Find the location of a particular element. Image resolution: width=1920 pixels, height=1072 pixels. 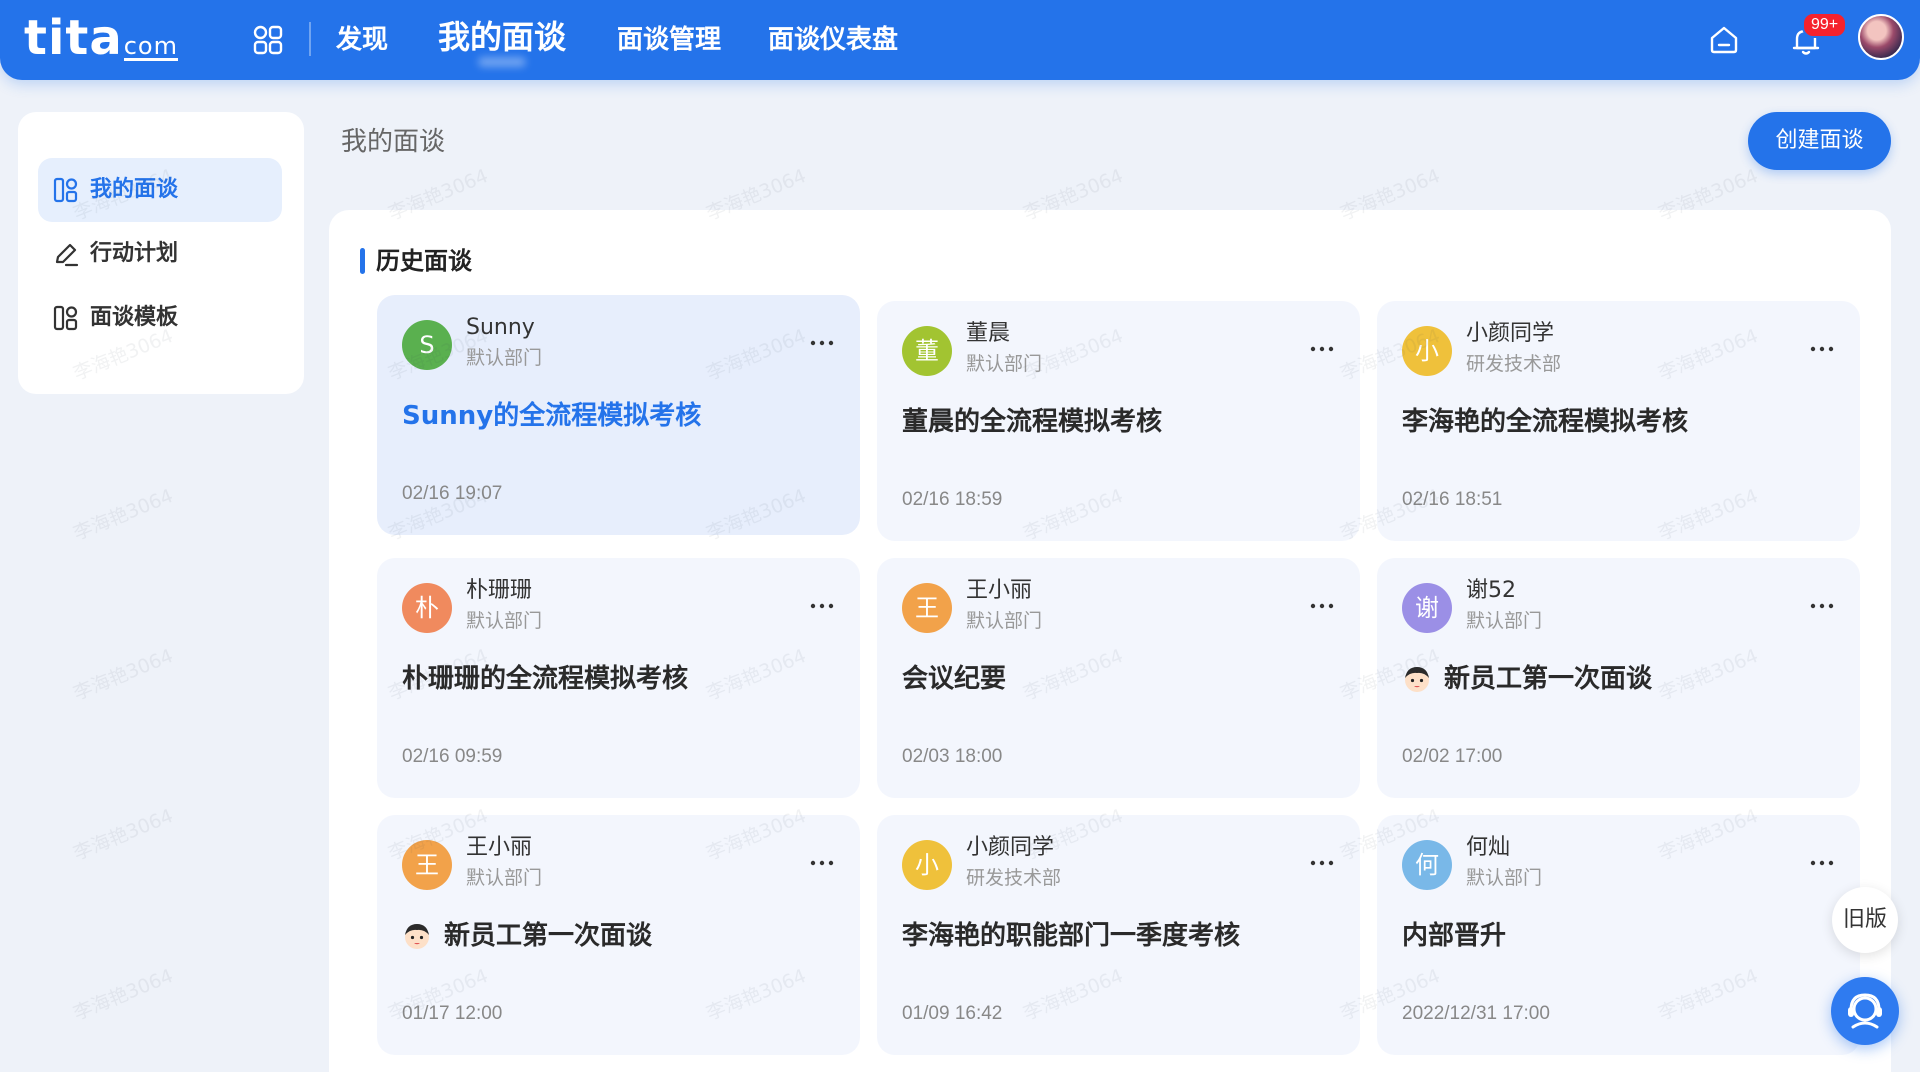

interviewee-name: Sunny is located at coordinates (500, 327).